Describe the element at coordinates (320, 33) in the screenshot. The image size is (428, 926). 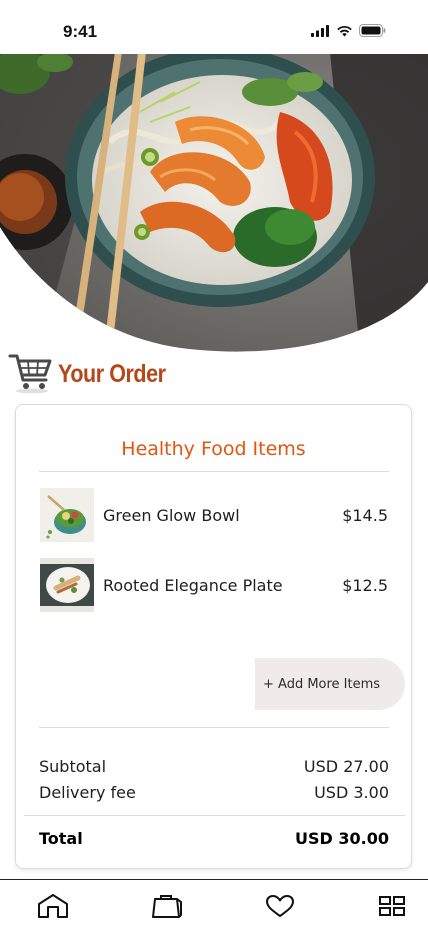
I see `signal-icon` at that location.